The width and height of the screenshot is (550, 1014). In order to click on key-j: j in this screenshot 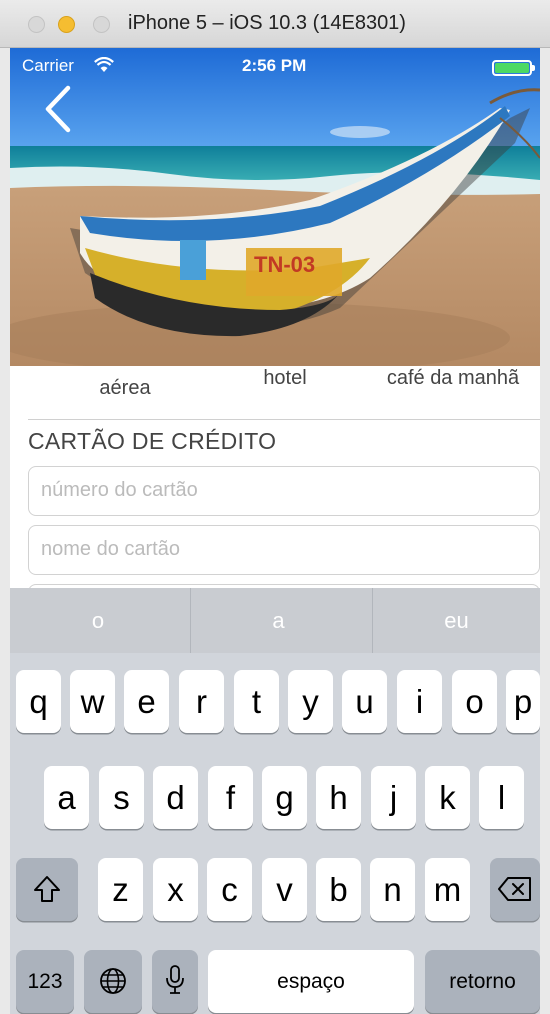, I will do `click(393, 797)`.